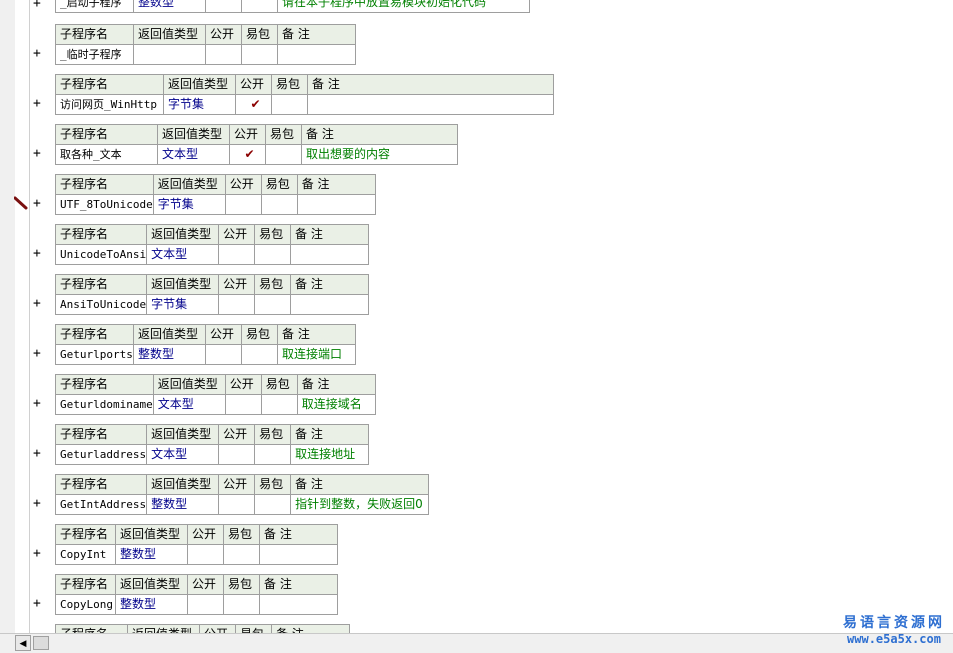 This screenshot has width=953, height=653. What do you see at coordinates (94, 354) in the screenshot?
I see `sub-name: Geturlports` at bounding box center [94, 354].